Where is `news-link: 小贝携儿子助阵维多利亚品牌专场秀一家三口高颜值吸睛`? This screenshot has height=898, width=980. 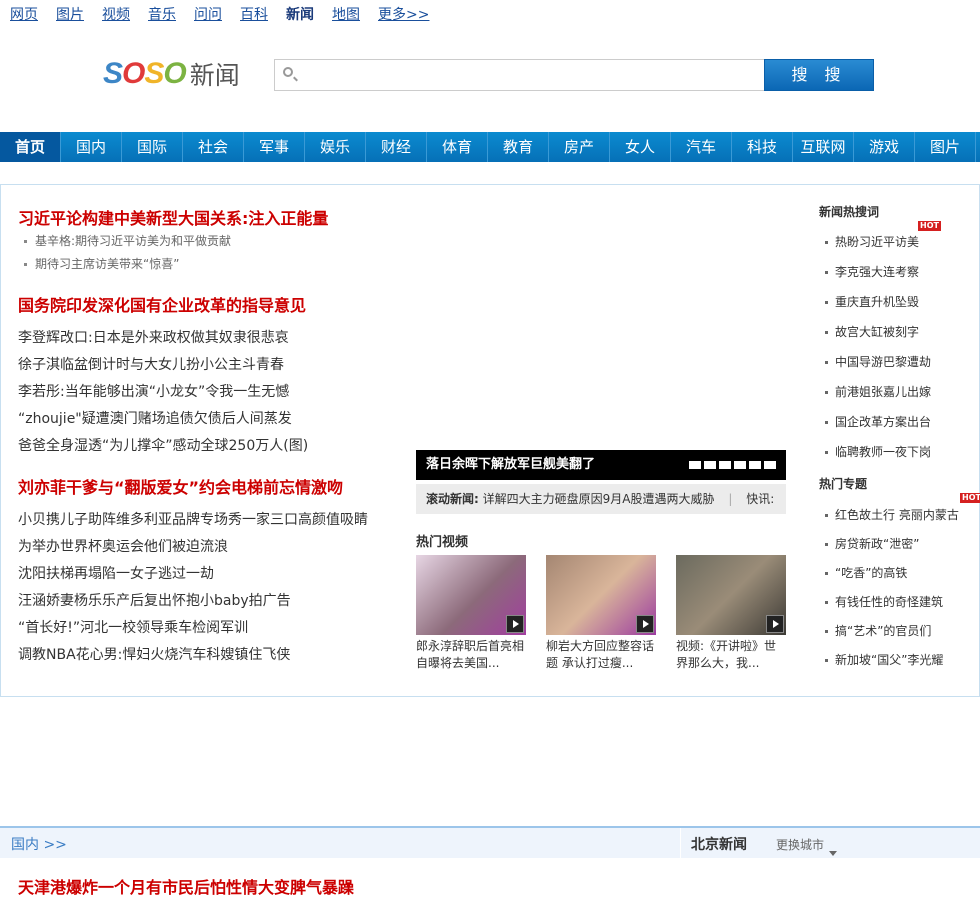
news-link: 小贝携儿子助阵维多利亚品牌专场秀一家三口高颜值吸睛 is located at coordinates (193, 519).